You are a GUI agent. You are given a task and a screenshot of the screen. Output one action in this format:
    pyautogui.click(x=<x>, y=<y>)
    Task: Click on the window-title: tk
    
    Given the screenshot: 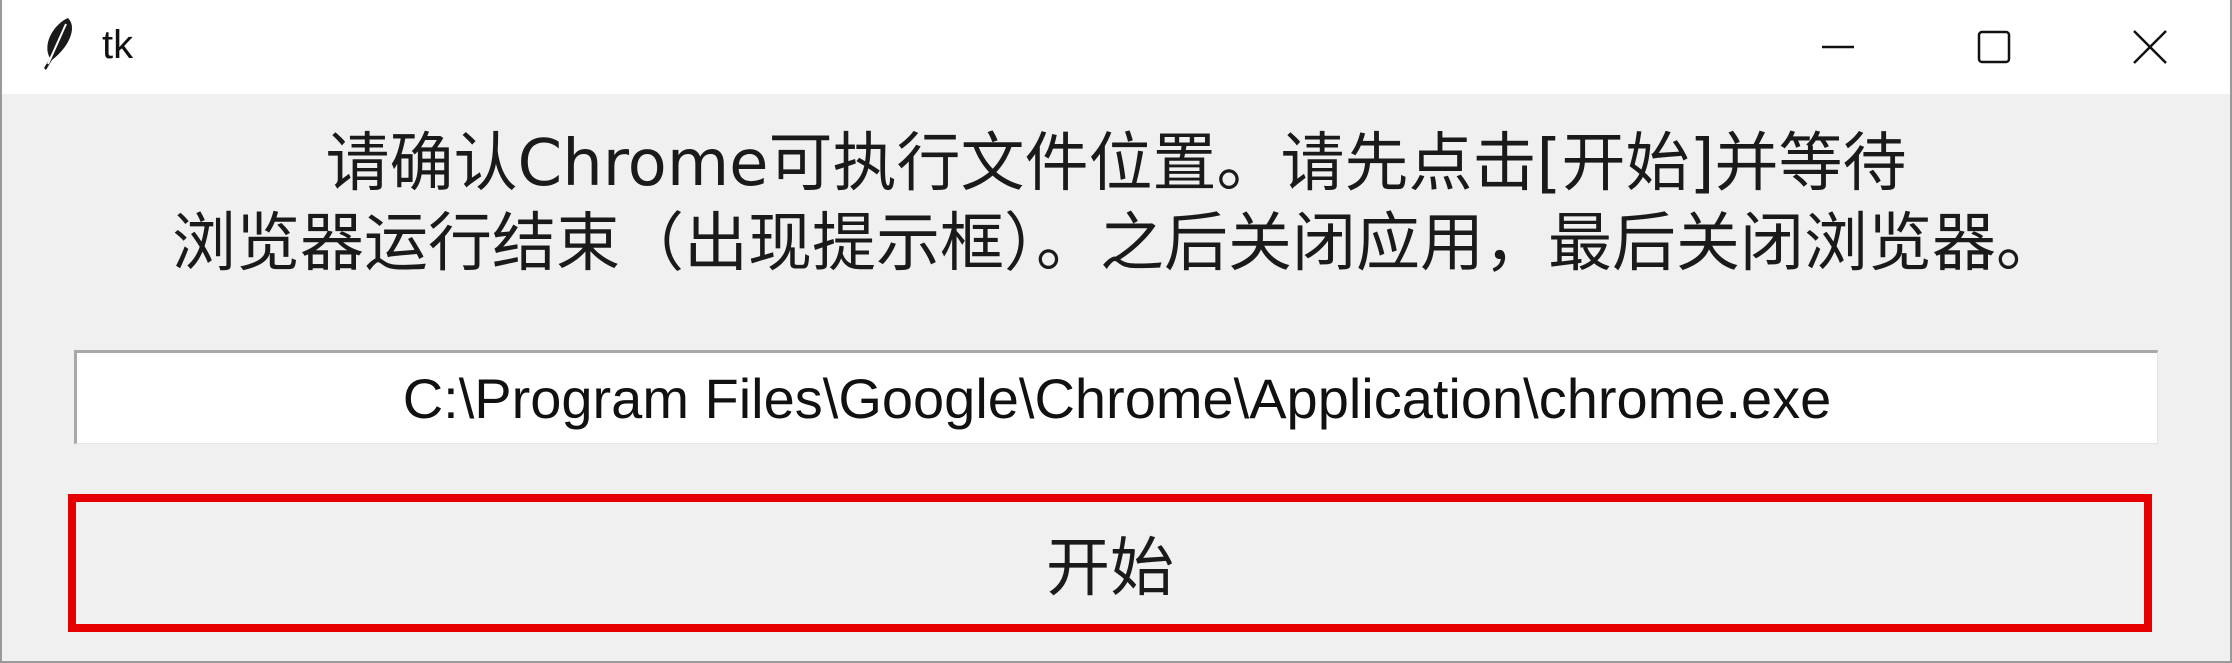 What is the action you would take?
    pyautogui.click(x=118, y=45)
    